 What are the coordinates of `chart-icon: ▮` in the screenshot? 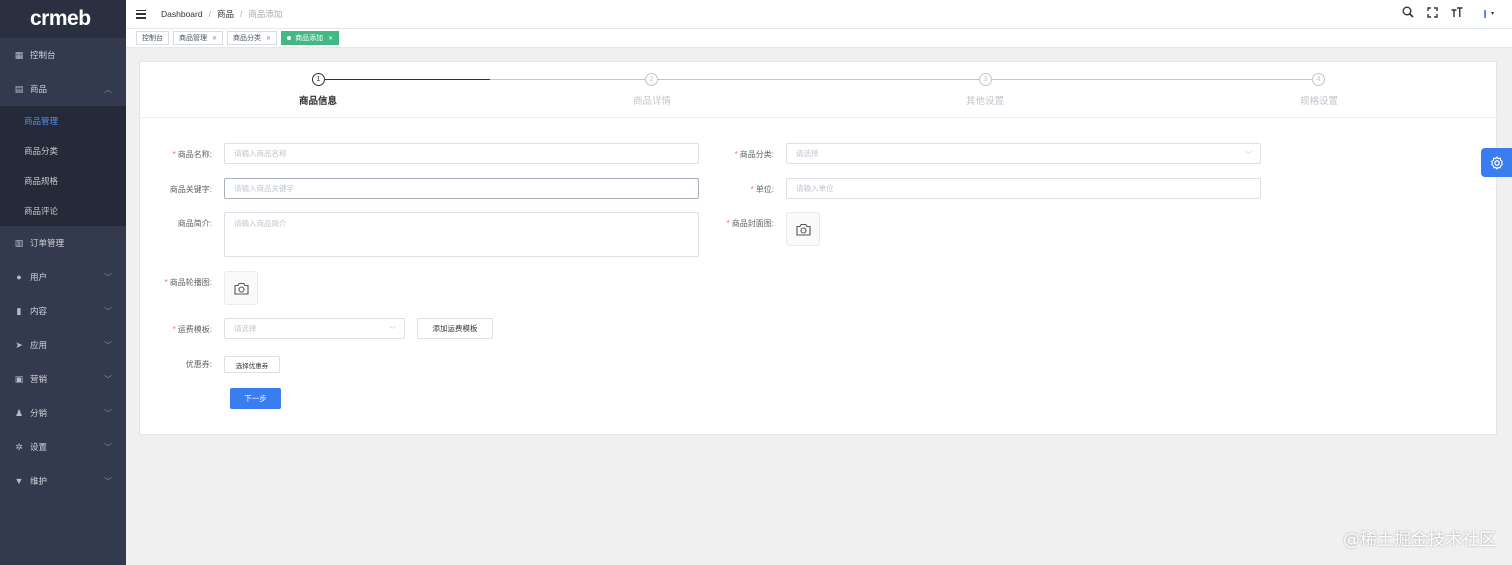 It's located at (19, 311).